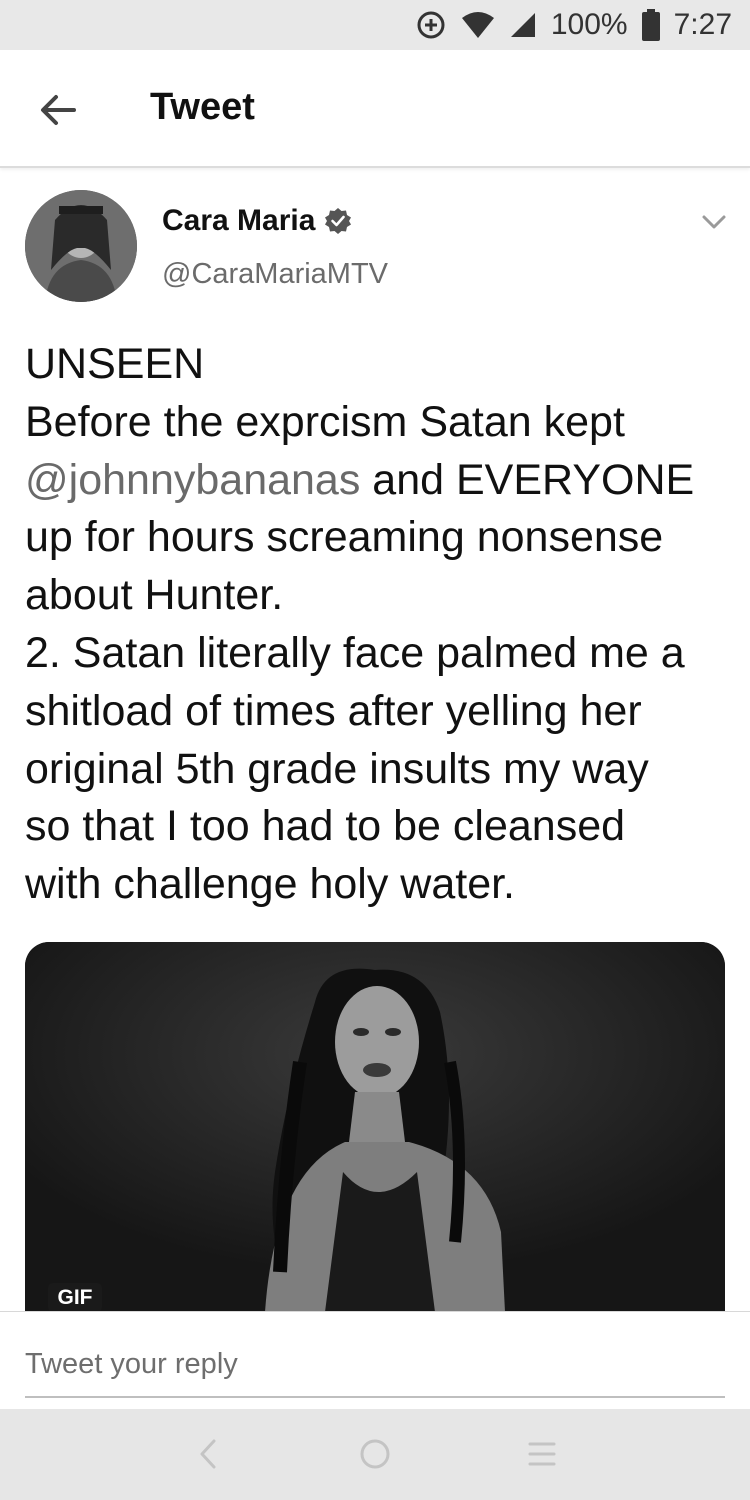 The image size is (750, 1500). What do you see at coordinates (337, 768) in the screenshot?
I see `tweet-line: original 5th grade insults my way` at bounding box center [337, 768].